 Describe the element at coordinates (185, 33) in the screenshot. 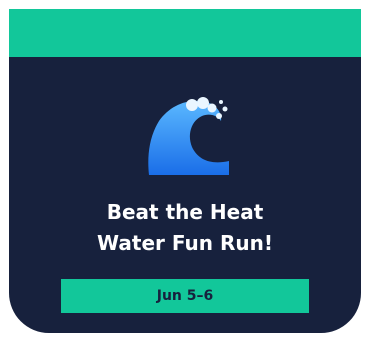

I see `card-header-band` at that location.